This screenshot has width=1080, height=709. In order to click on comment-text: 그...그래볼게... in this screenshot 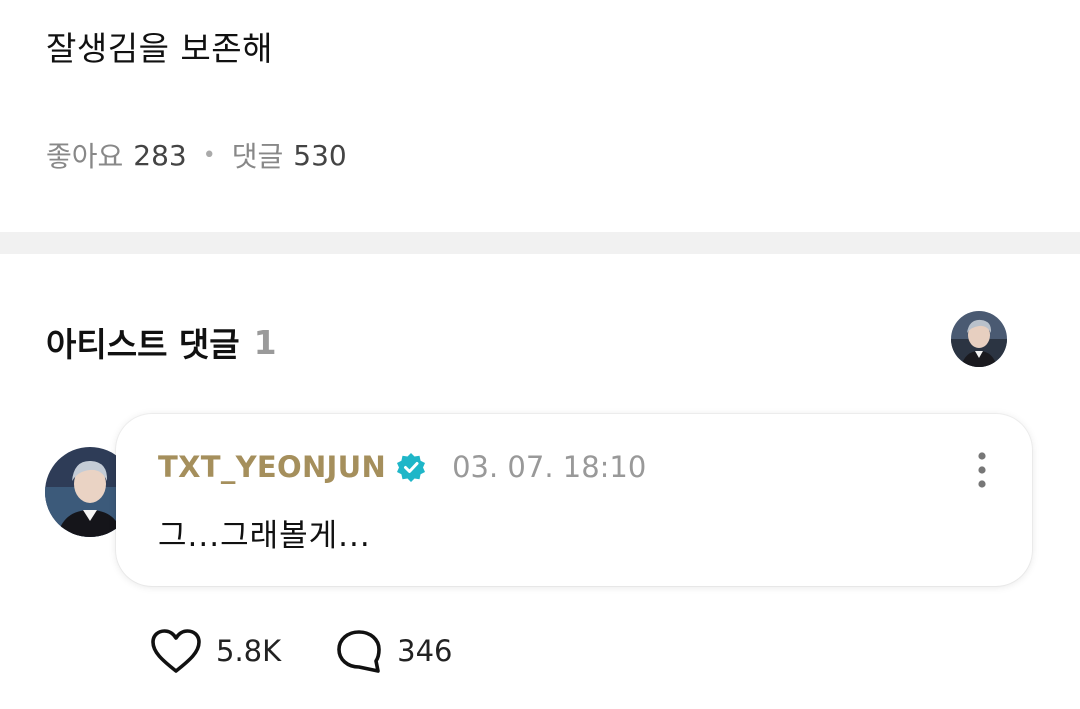, I will do `click(264, 536)`.